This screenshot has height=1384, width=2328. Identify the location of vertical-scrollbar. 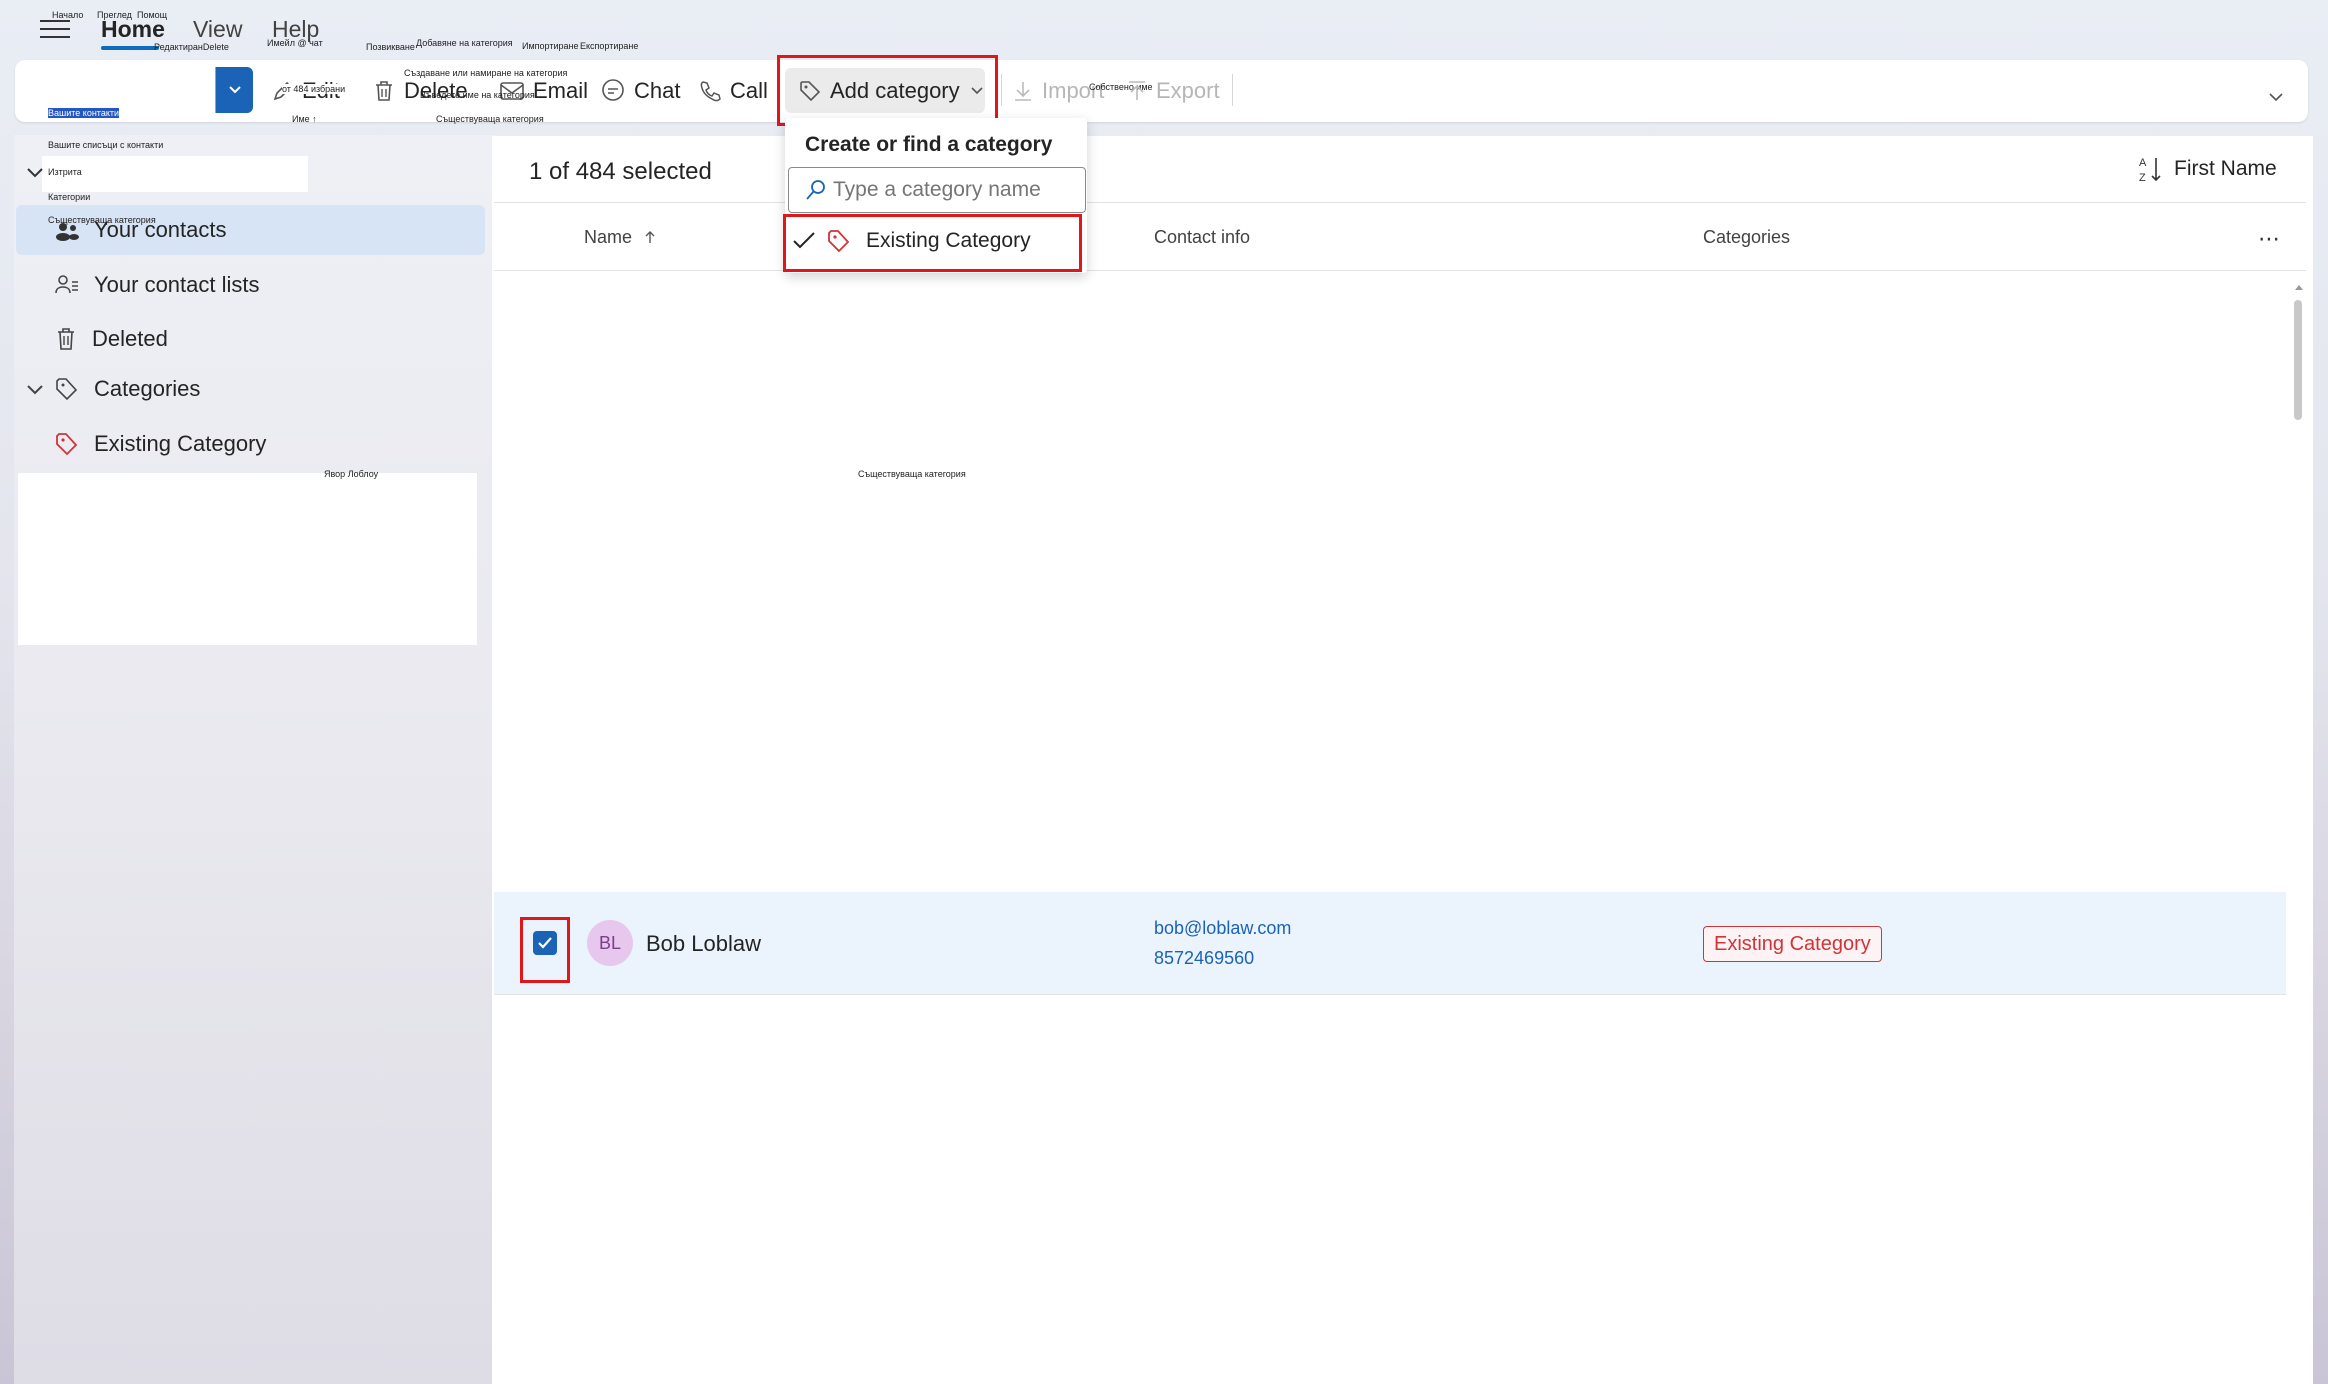
(2298, 360).